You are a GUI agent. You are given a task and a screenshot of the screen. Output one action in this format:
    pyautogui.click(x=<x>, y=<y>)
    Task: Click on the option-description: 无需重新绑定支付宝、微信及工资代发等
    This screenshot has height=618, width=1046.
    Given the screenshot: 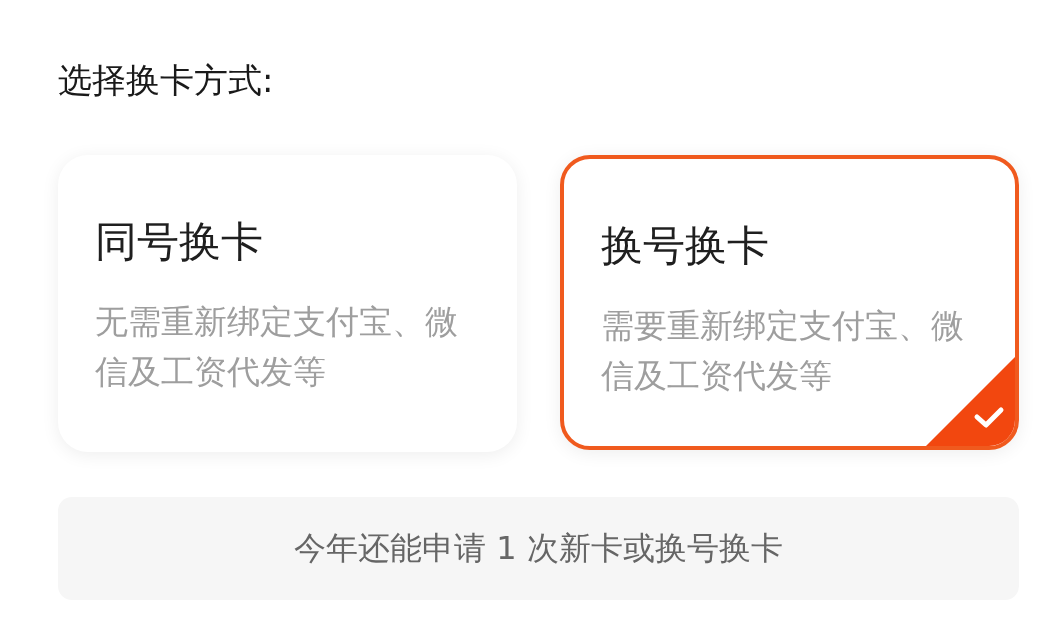 What is the action you would take?
    pyautogui.click(x=277, y=347)
    